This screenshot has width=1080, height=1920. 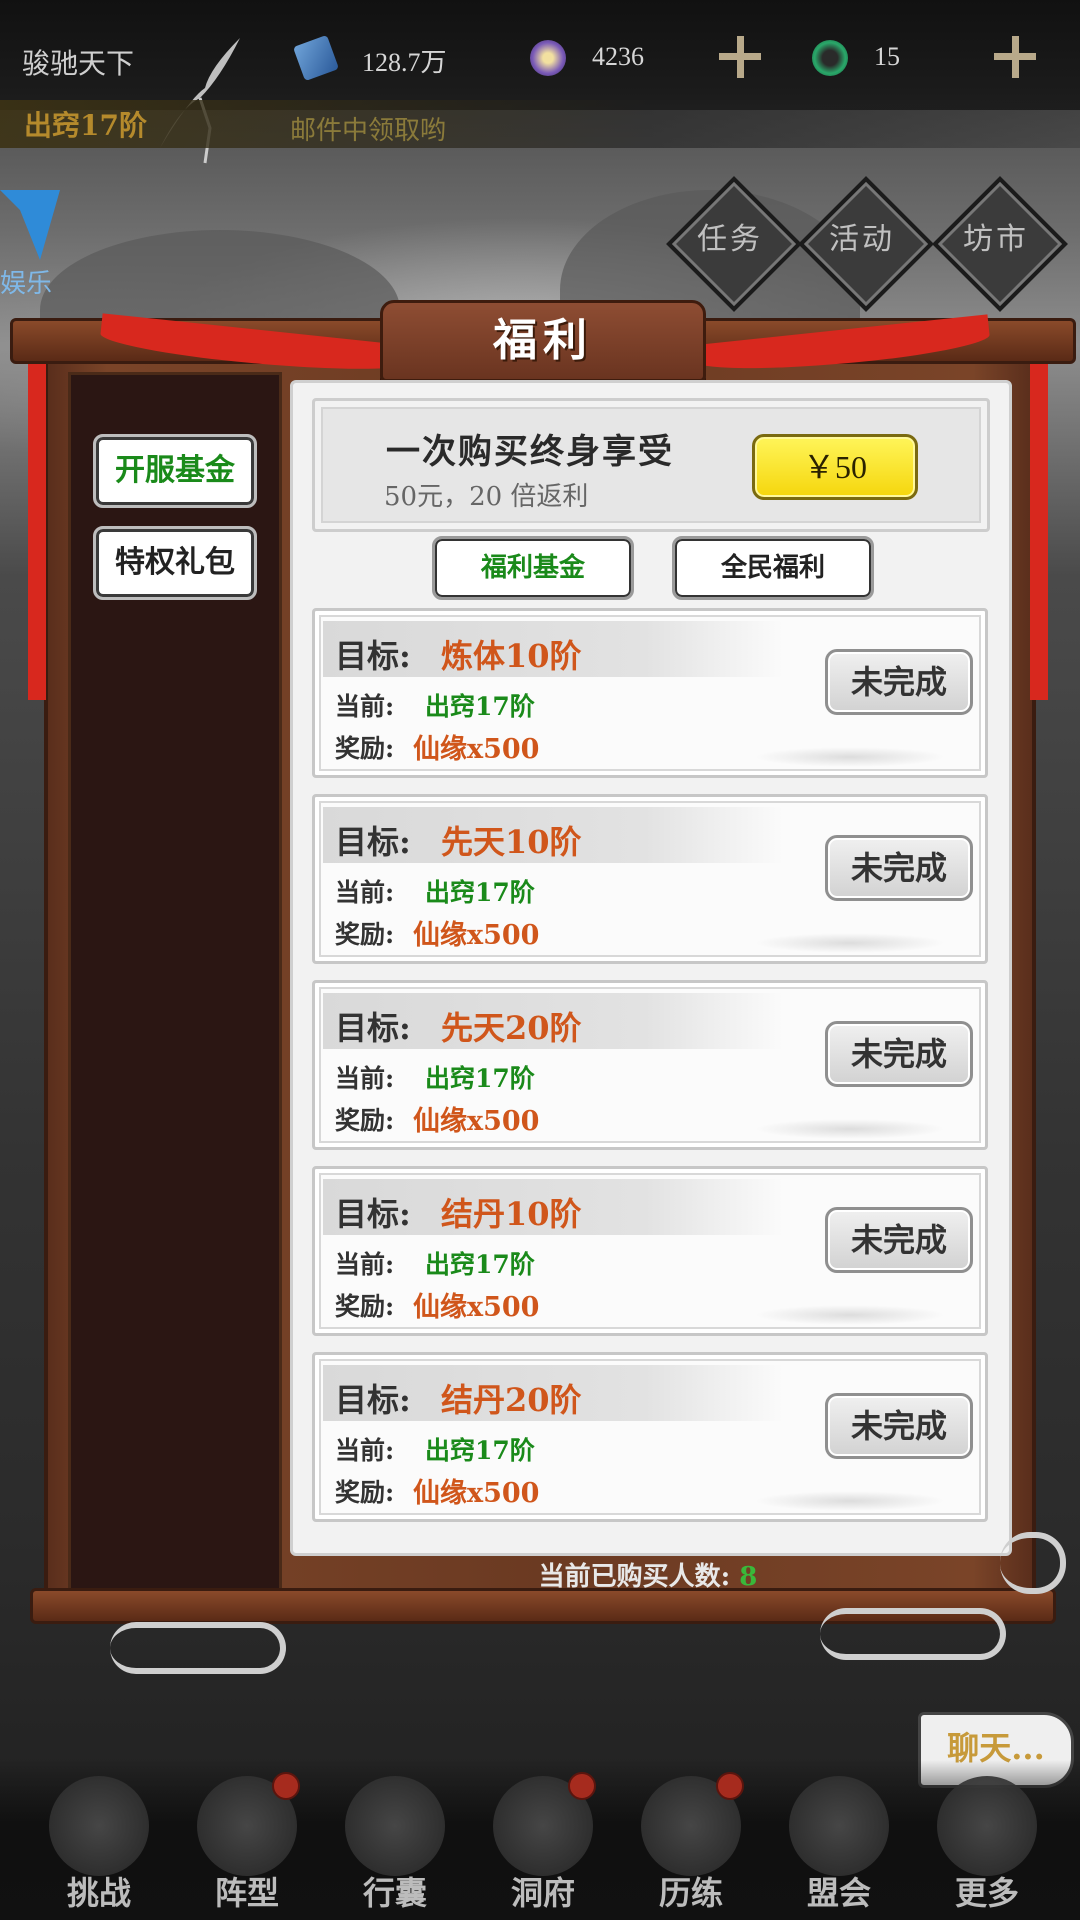 I want to click on guild-banner-icon, so click(x=839, y=1826).